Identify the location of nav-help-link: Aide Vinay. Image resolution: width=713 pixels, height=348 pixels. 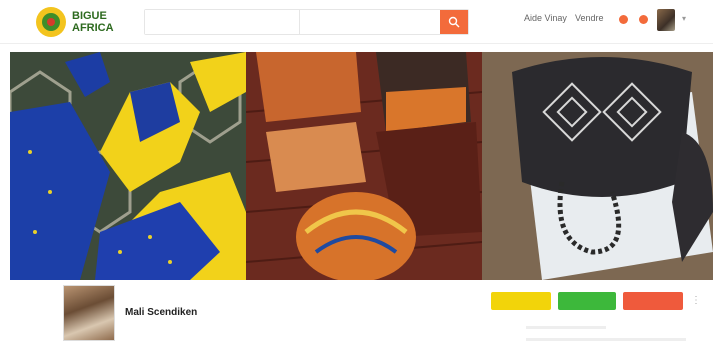
(545, 18).